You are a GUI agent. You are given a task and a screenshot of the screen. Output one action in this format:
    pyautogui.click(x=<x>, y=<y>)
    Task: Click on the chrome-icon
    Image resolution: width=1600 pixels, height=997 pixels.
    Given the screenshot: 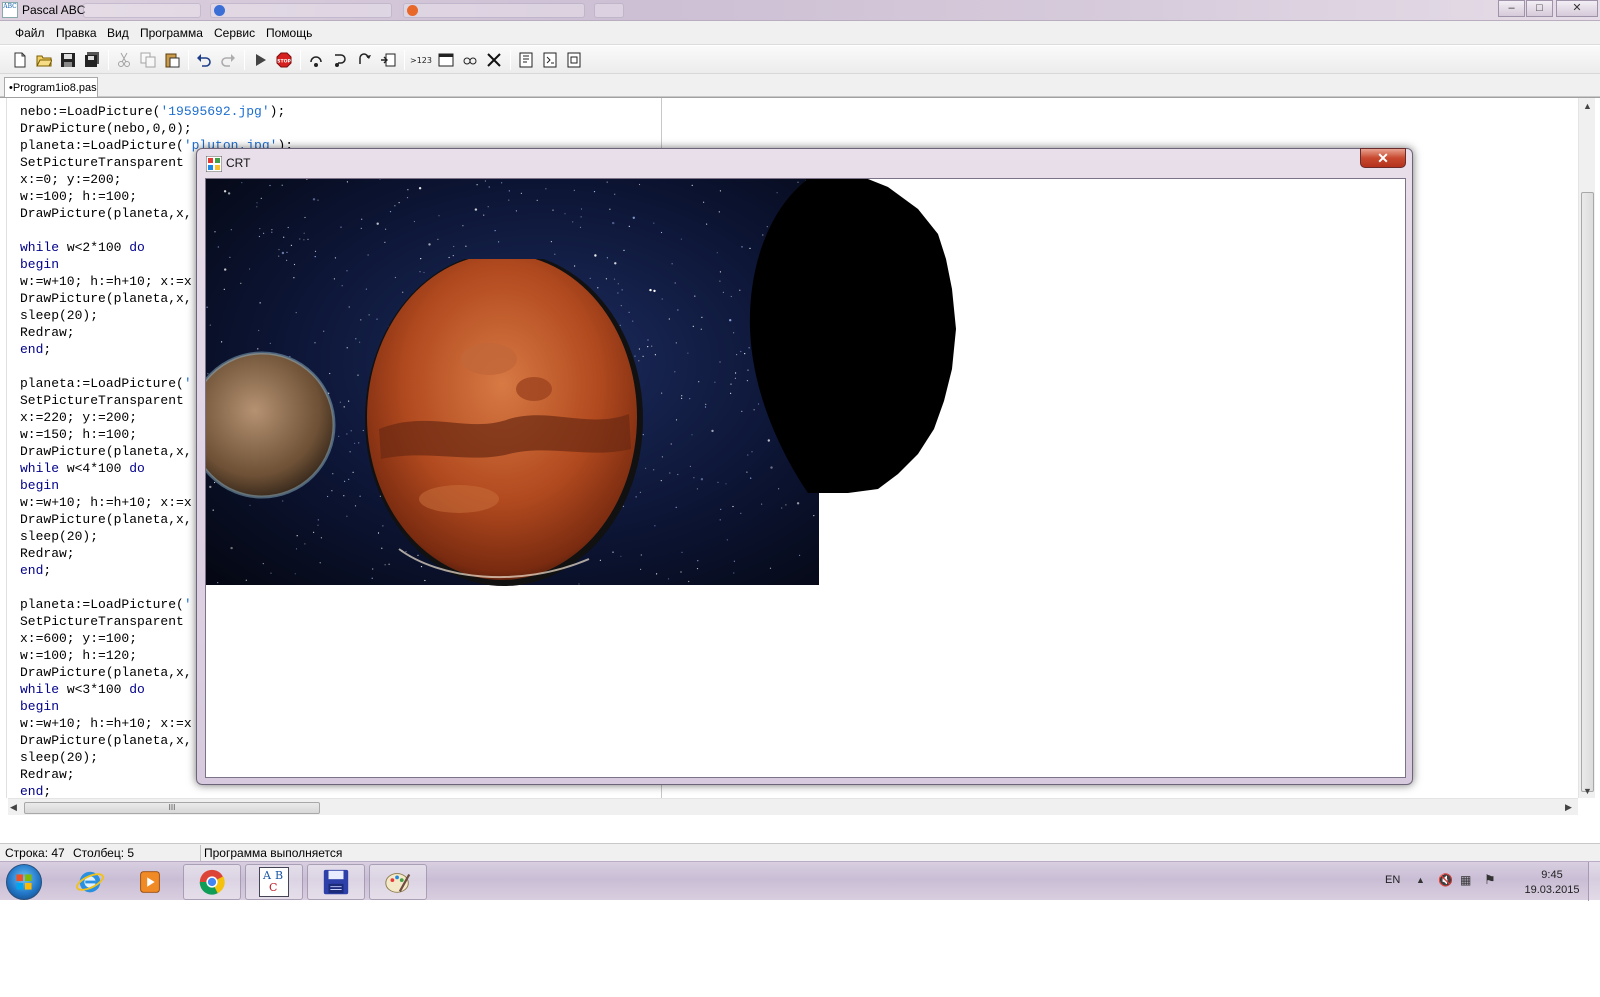 What is the action you would take?
    pyautogui.click(x=212, y=882)
    